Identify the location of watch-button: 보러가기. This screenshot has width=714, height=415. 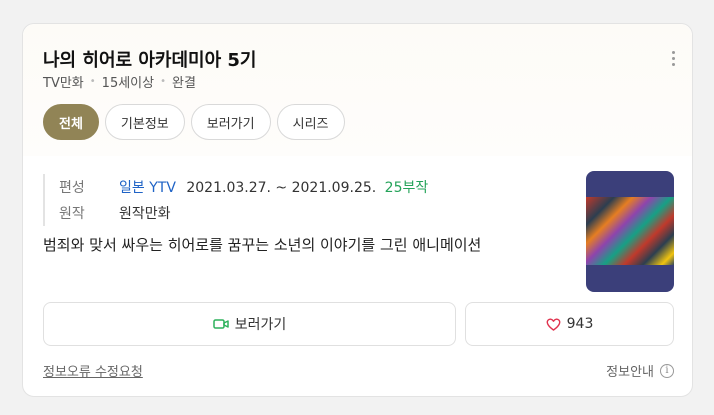
(249, 324).